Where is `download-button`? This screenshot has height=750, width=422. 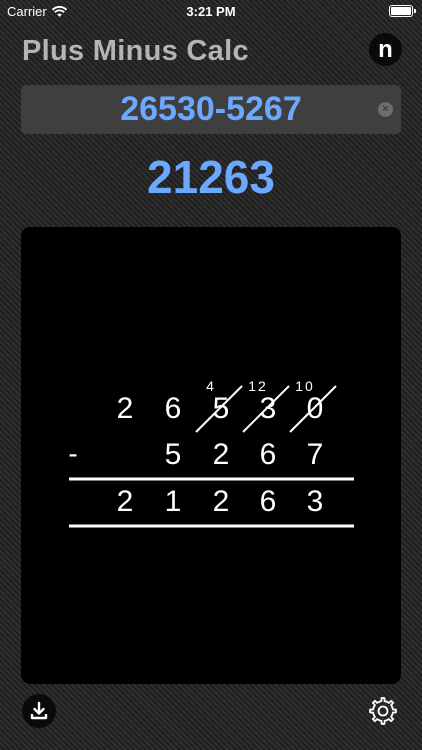 download-button is located at coordinates (39, 711).